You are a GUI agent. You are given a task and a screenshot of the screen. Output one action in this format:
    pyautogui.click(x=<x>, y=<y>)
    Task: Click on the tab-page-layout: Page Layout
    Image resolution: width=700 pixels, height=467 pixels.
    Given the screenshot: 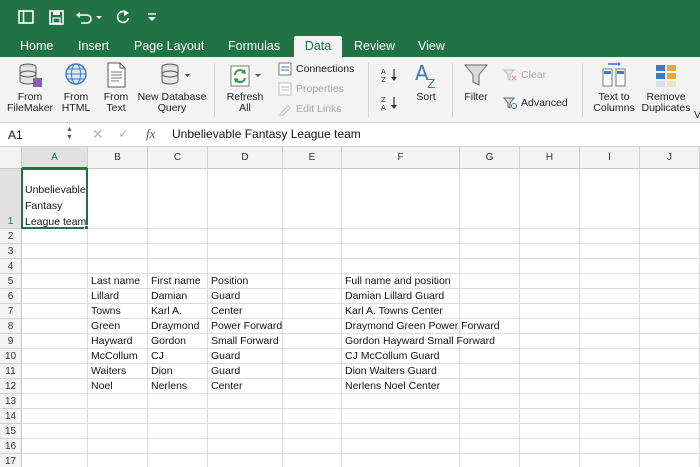 What is the action you would take?
    pyautogui.click(x=169, y=46)
    